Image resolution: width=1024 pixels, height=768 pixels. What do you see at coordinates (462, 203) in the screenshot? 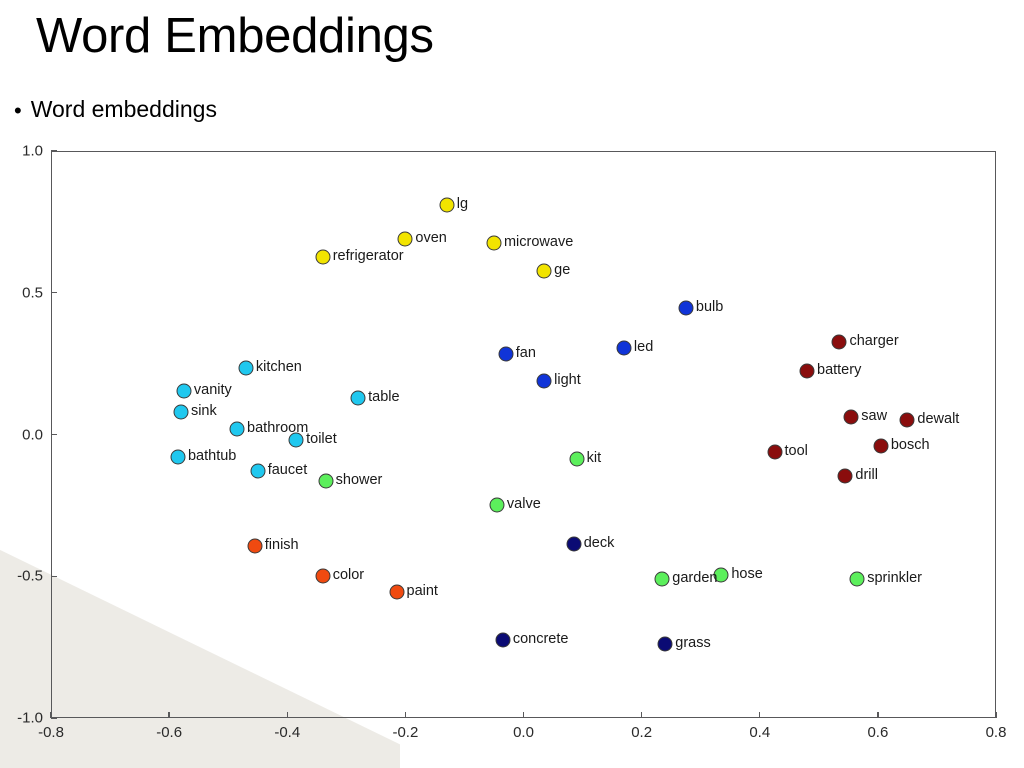
I see `scatter-point-label: lg` at bounding box center [462, 203].